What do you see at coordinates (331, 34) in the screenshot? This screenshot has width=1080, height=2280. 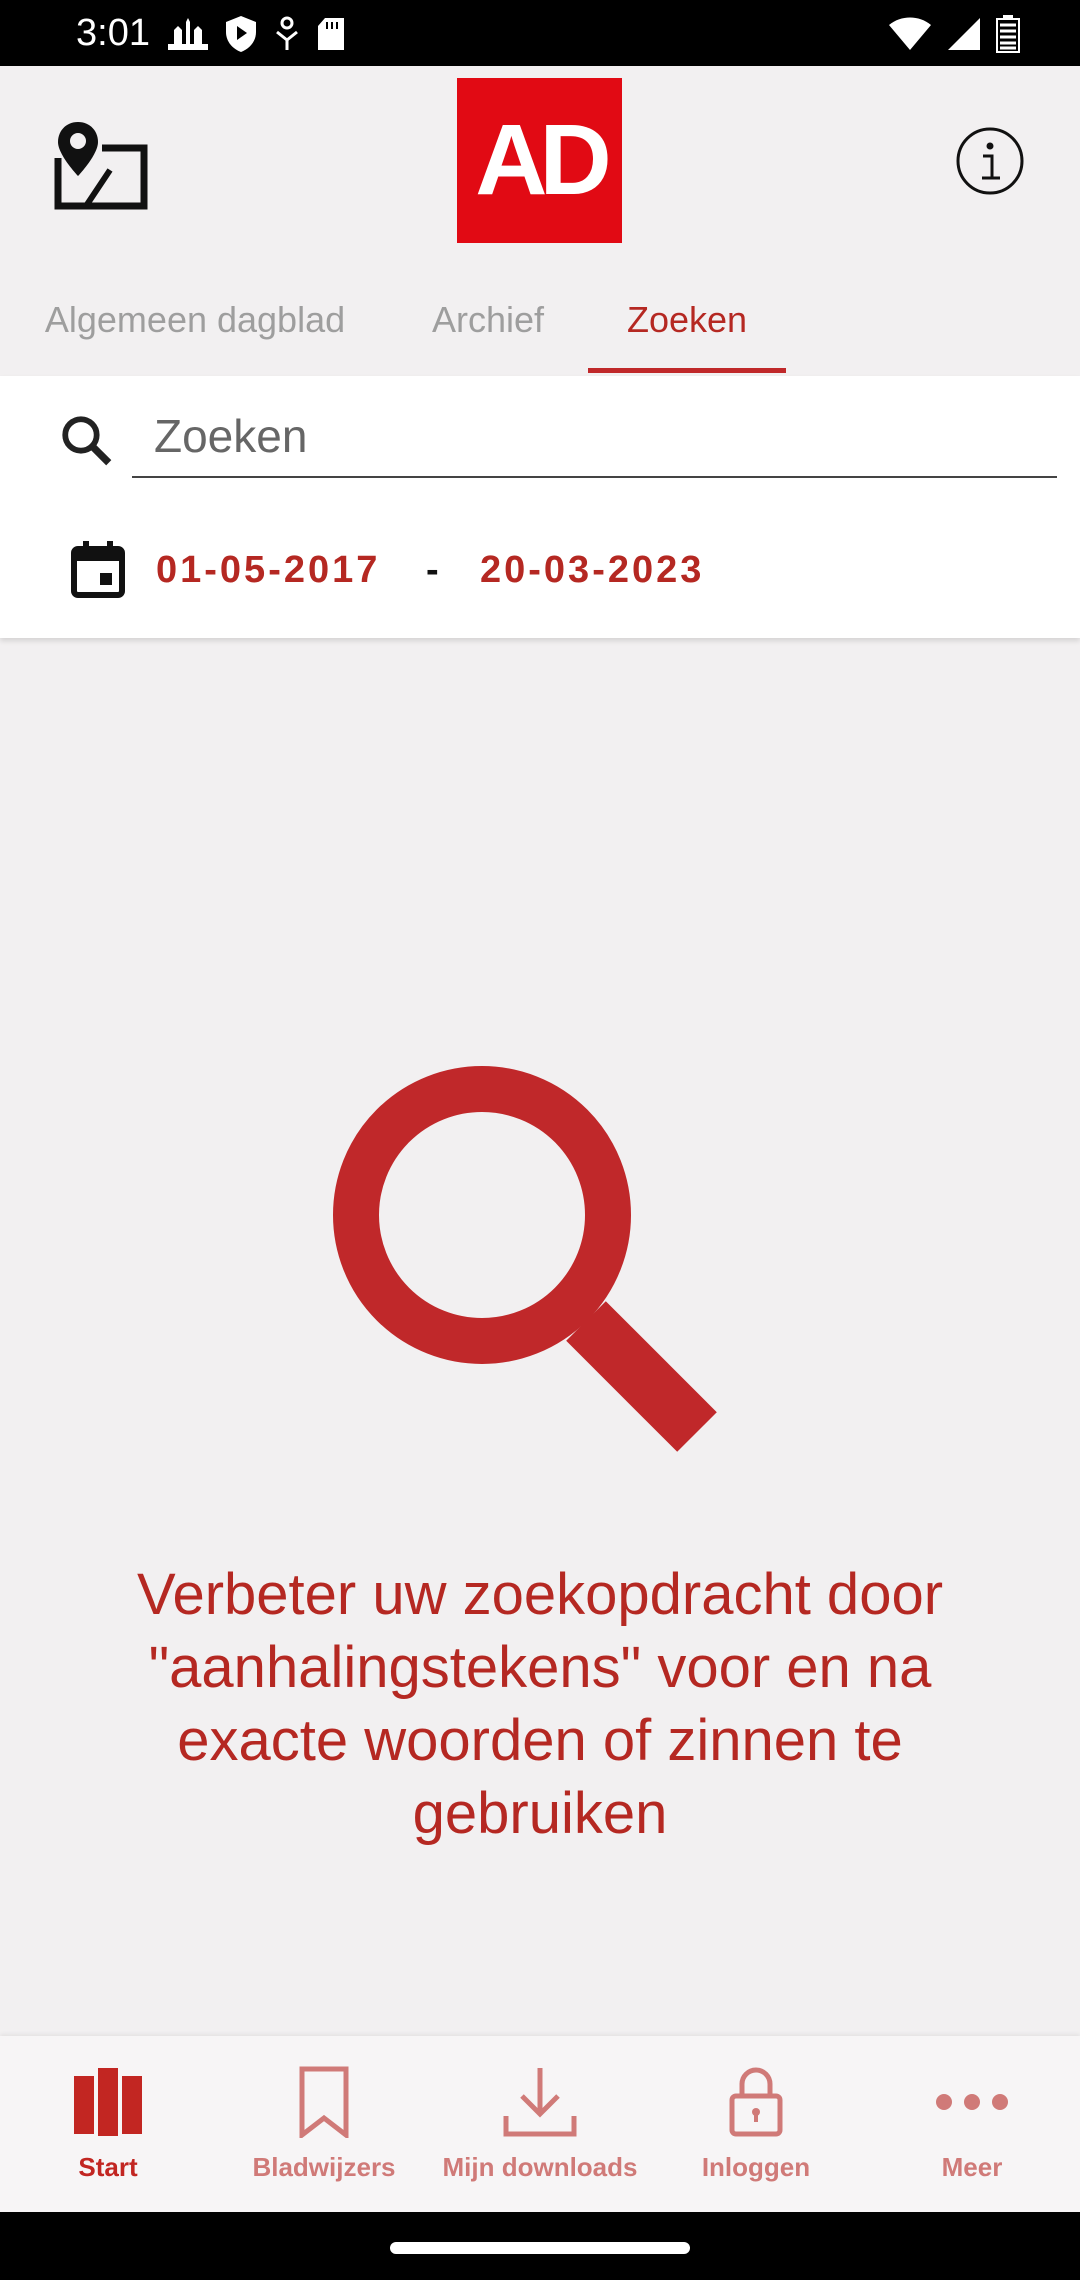 I see `sd-card-icon` at bounding box center [331, 34].